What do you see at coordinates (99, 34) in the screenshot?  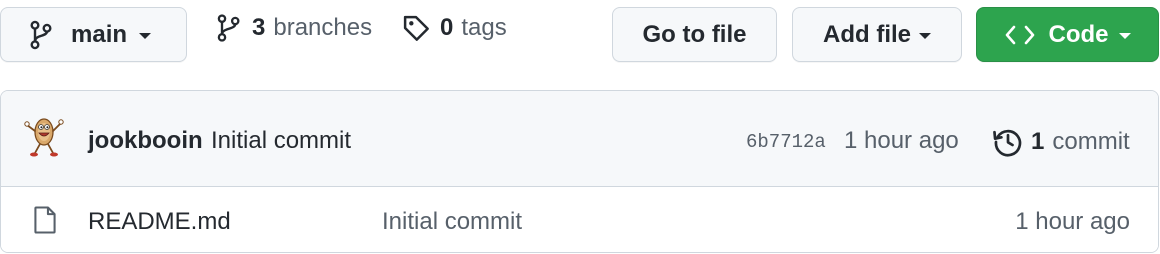 I see `branch-name: main` at bounding box center [99, 34].